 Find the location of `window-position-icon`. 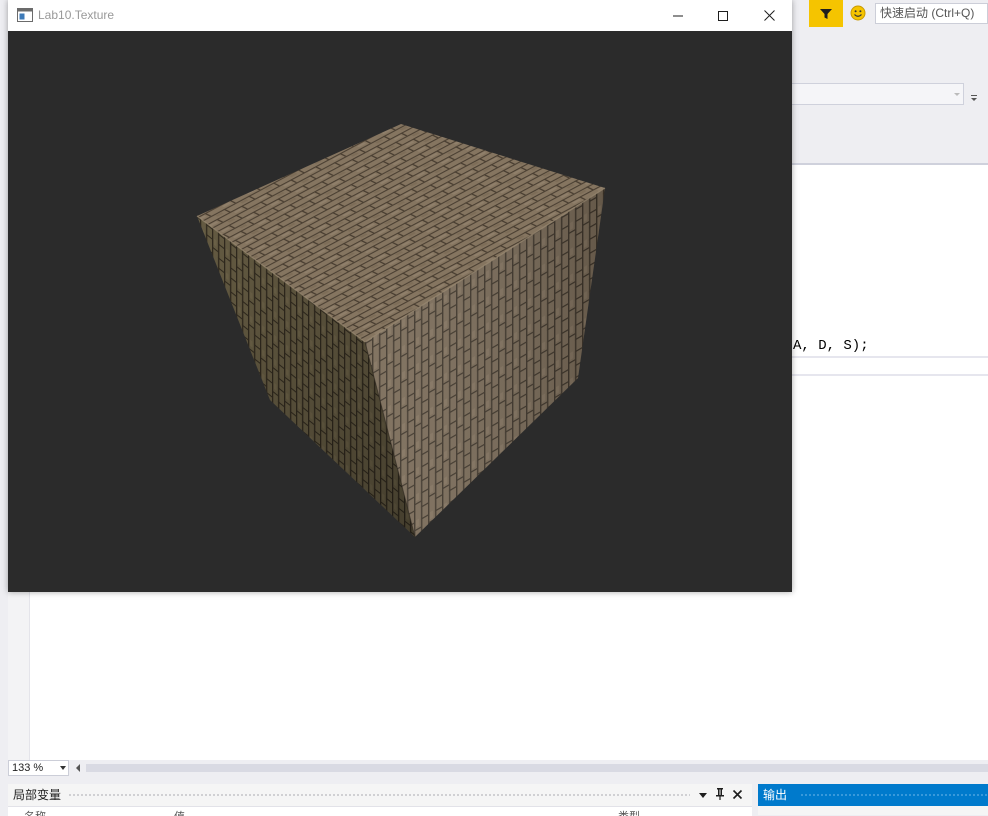

window-position-icon is located at coordinates (703, 795).